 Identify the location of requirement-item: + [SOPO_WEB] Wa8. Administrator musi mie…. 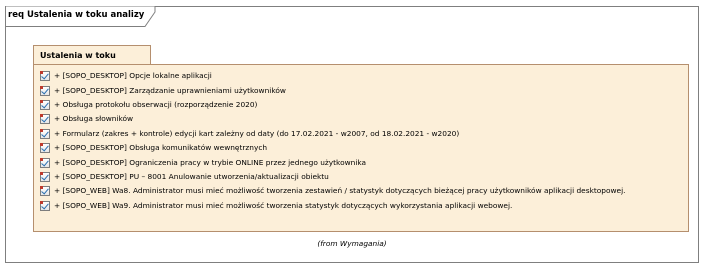
(332, 191).